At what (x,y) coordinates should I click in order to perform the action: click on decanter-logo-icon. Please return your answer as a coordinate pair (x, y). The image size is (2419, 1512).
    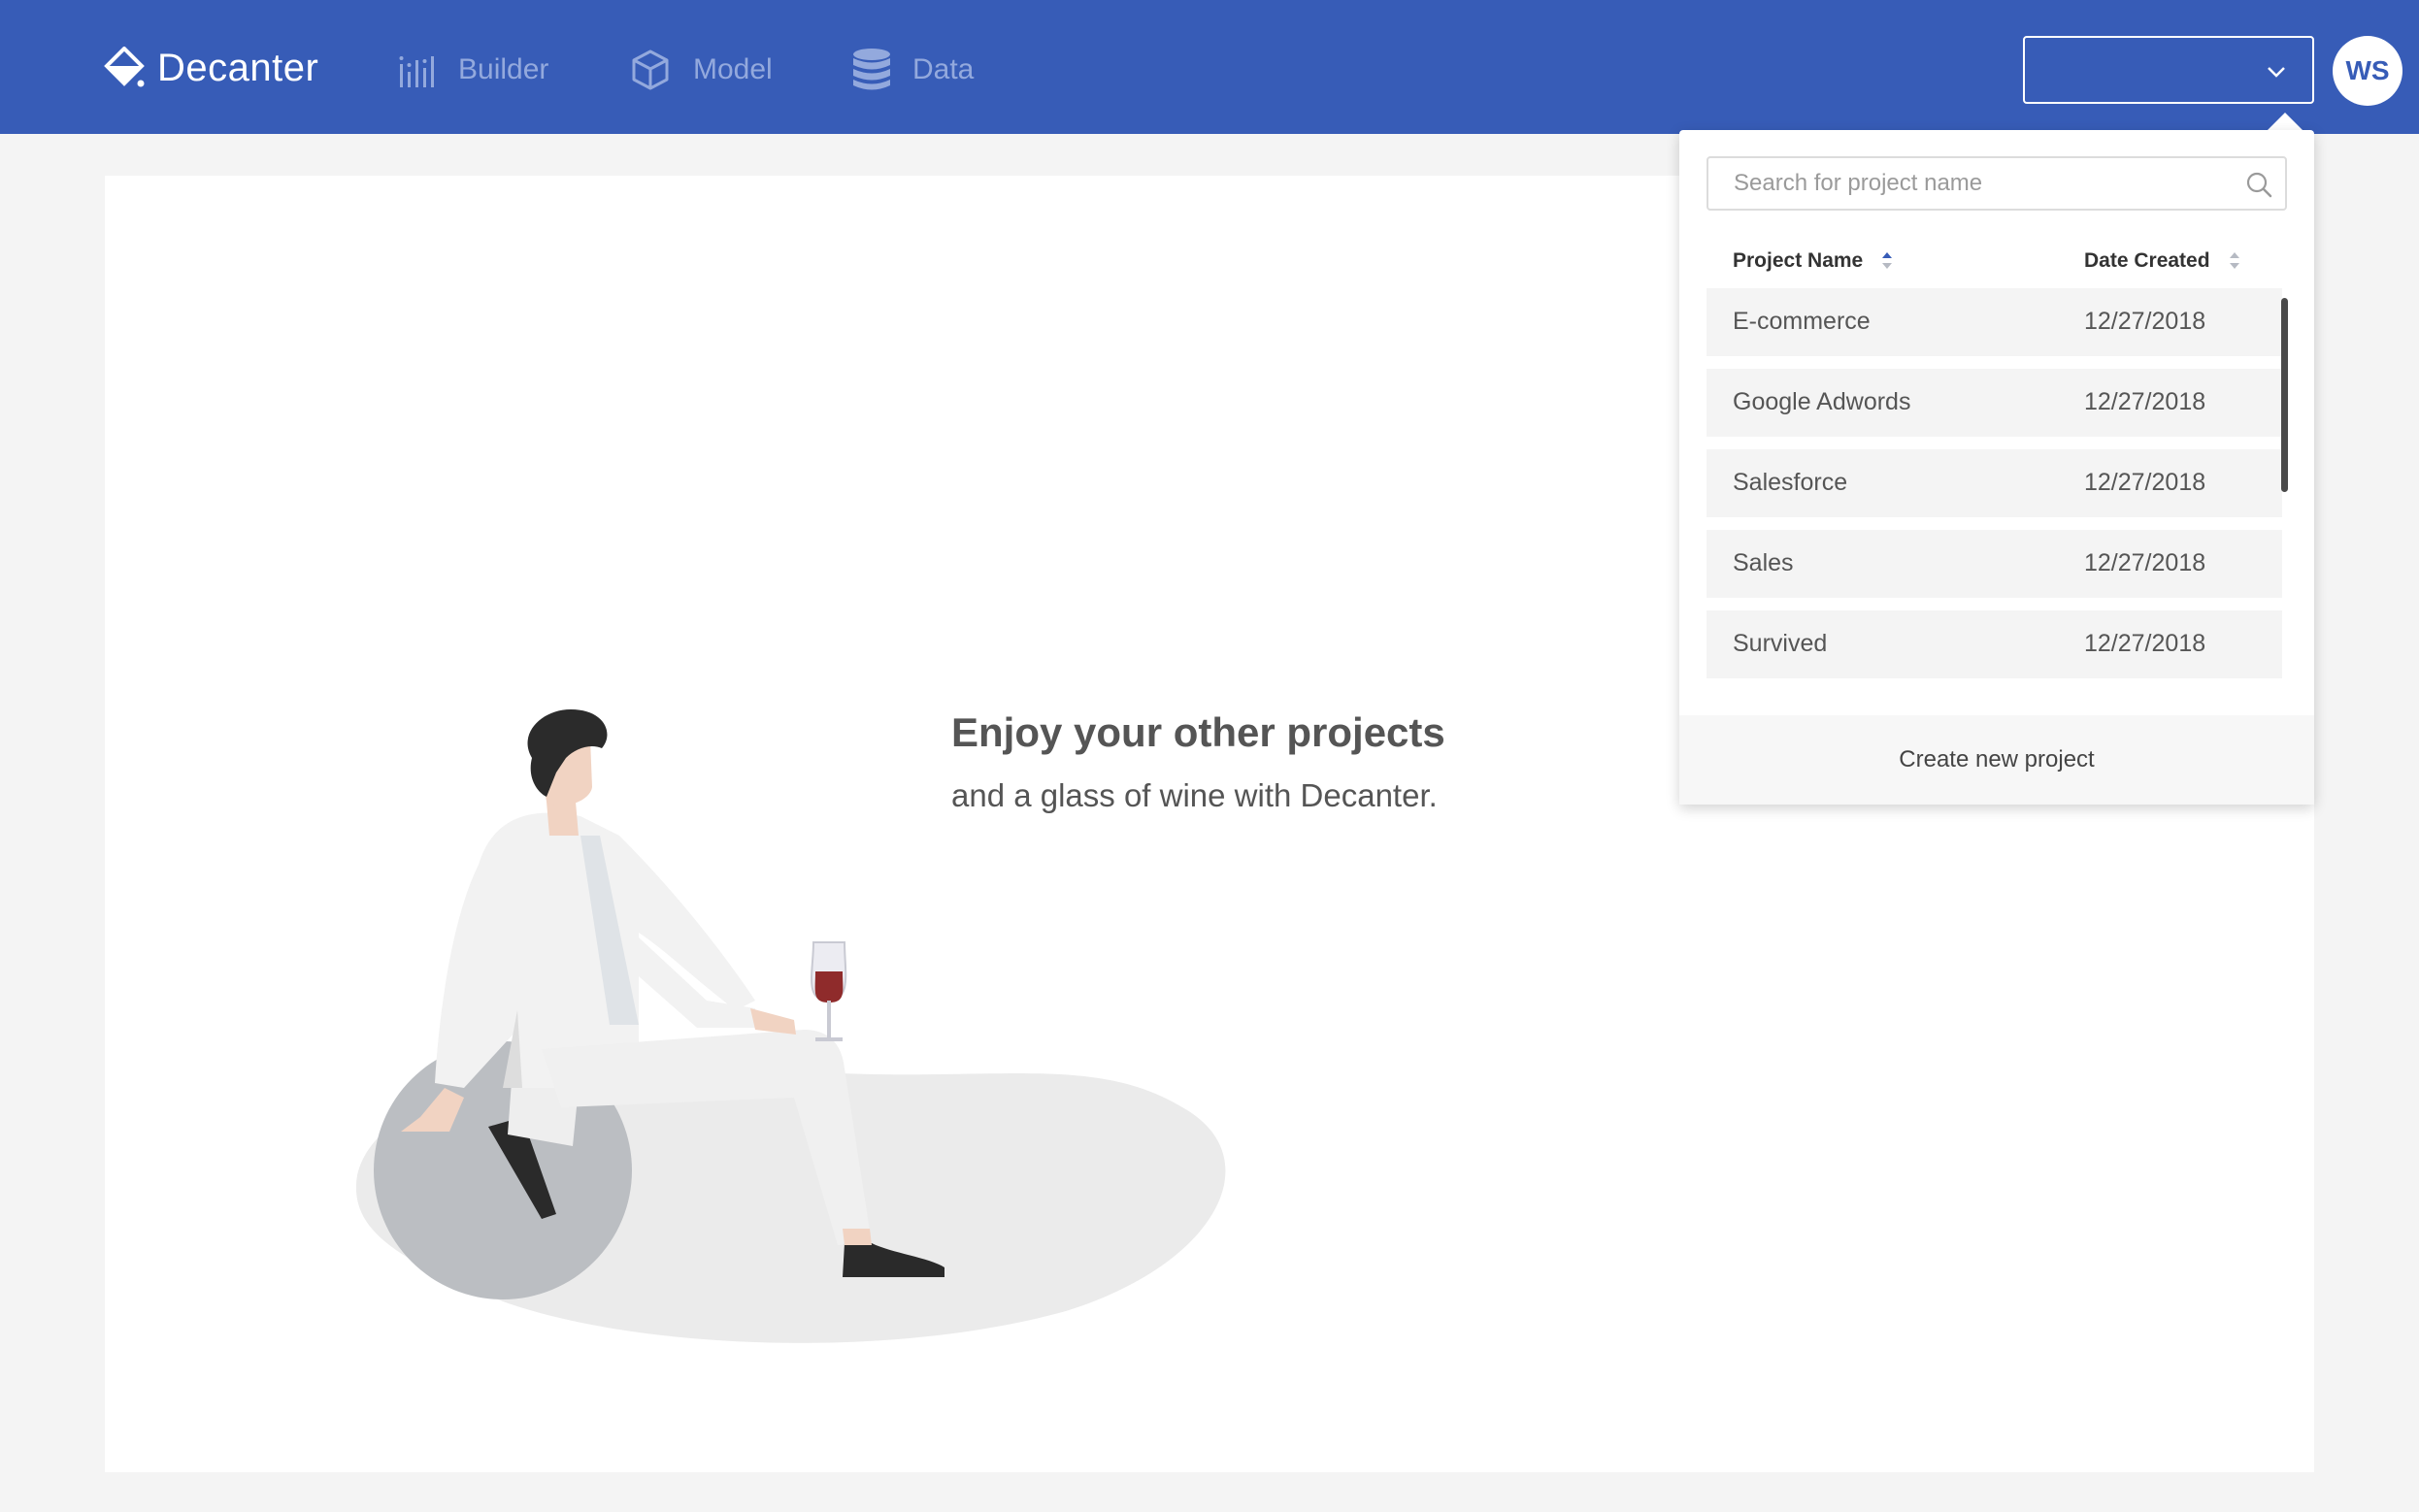
    Looking at the image, I should click on (125, 67).